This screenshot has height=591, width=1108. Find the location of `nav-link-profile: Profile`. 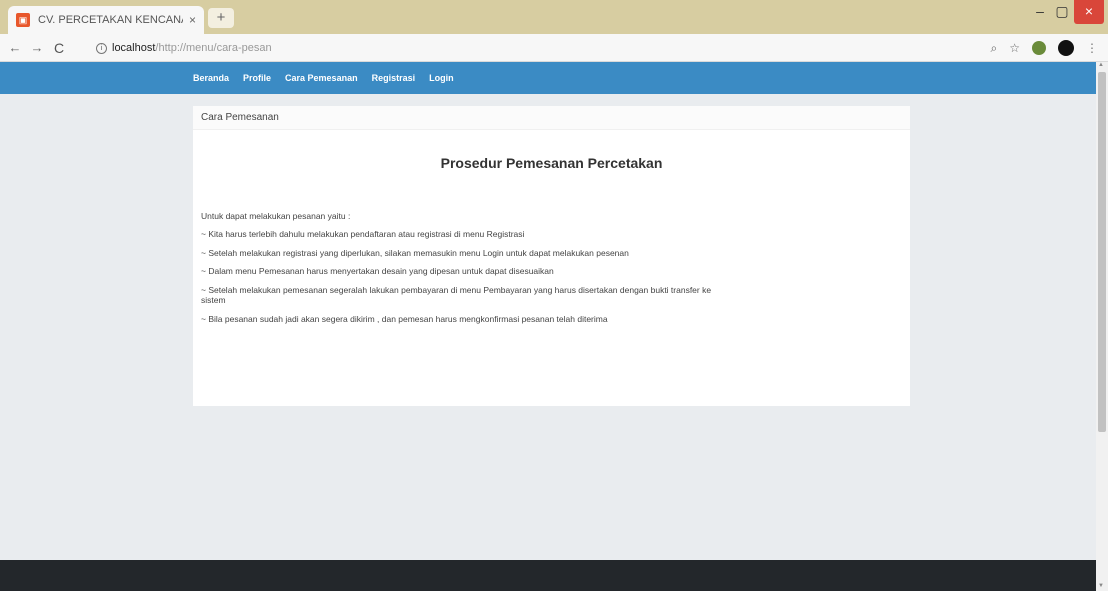

nav-link-profile: Profile is located at coordinates (257, 78).